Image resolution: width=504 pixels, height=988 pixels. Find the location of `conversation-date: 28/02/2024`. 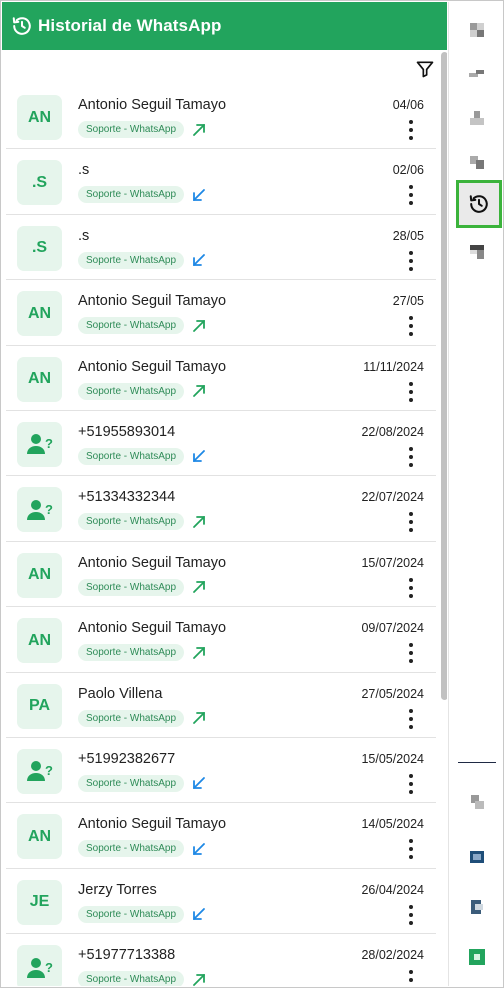

conversation-date: 28/02/2024 is located at coordinates (392, 955).